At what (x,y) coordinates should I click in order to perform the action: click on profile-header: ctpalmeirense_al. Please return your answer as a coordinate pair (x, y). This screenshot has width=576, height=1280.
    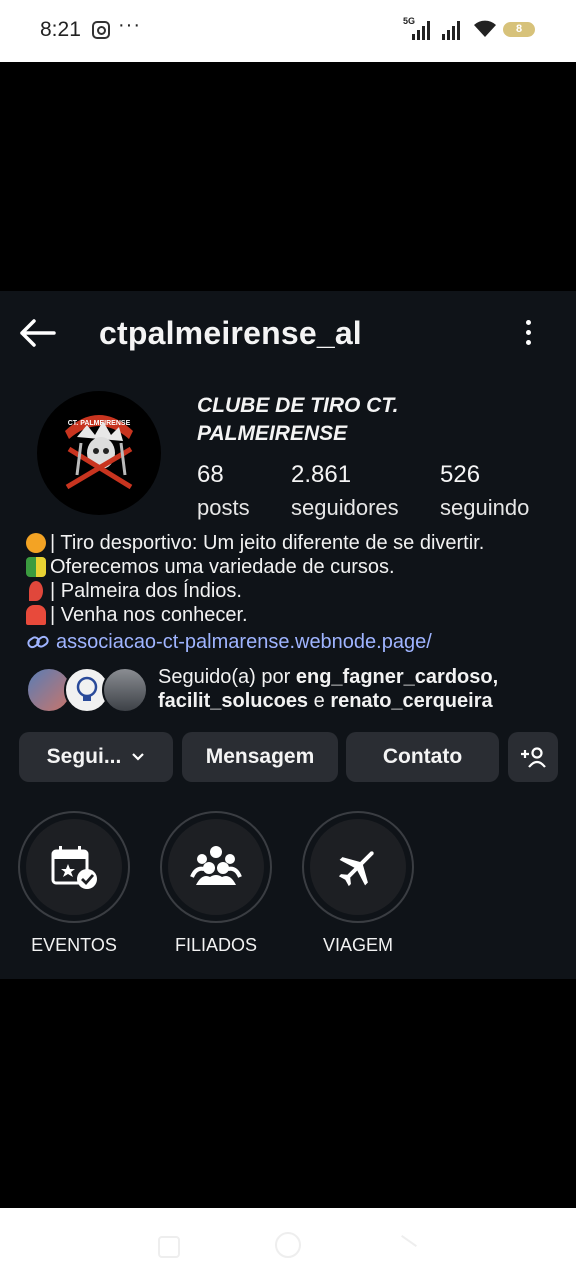
    Looking at the image, I should click on (288, 334).